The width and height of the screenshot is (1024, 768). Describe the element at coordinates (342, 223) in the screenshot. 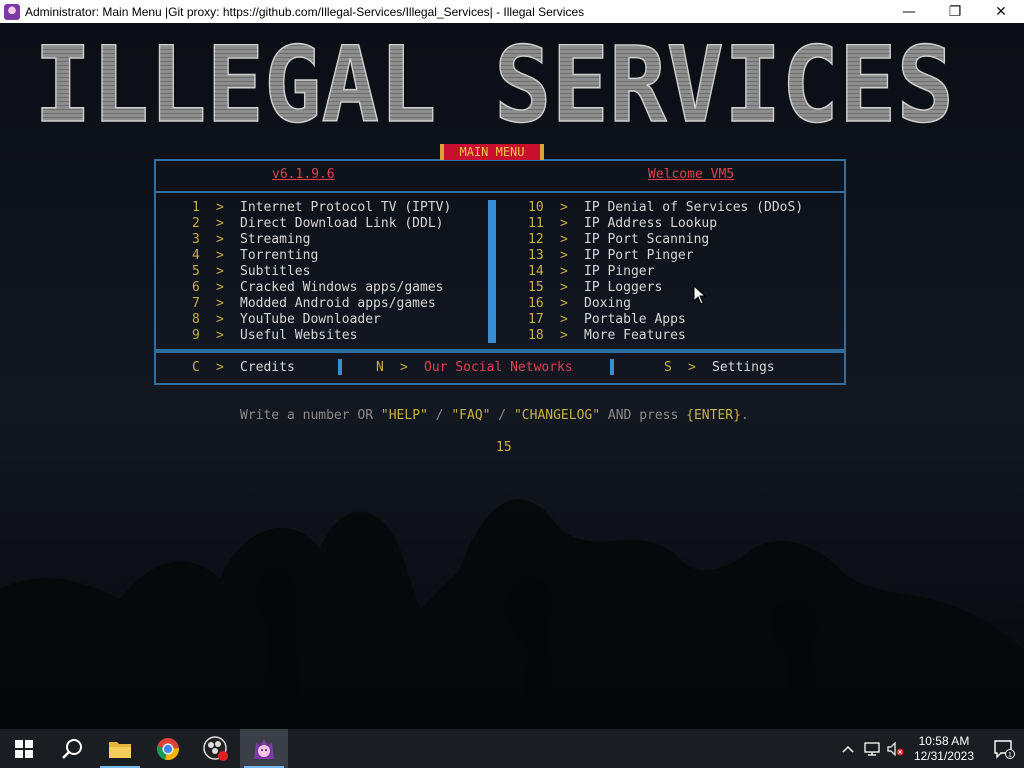

I see `menu-label: Direct Download Link (DDL)` at that location.